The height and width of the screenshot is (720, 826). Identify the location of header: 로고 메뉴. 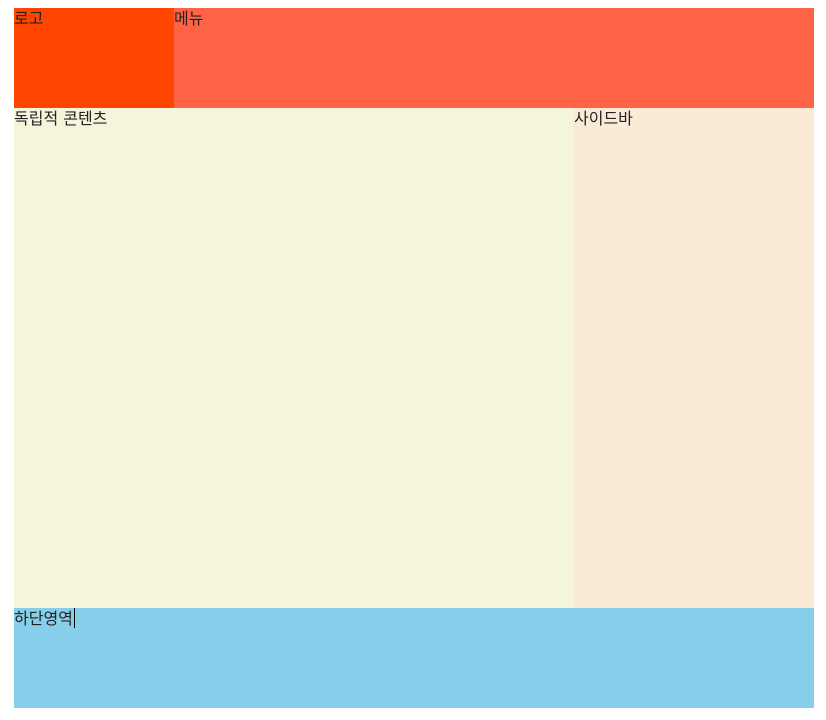
(414, 58).